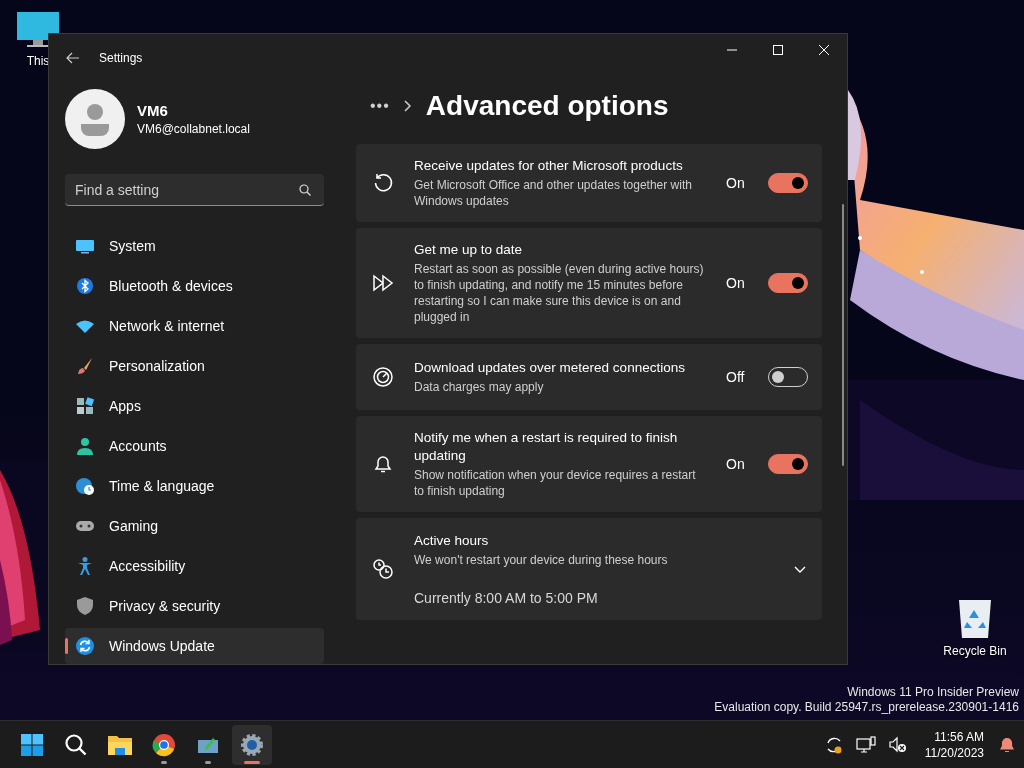 This screenshot has height=768, width=1024. What do you see at coordinates (954, 752) in the screenshot?
I see `clock-date: 11/20/2023` at bounding box center [954, 752].